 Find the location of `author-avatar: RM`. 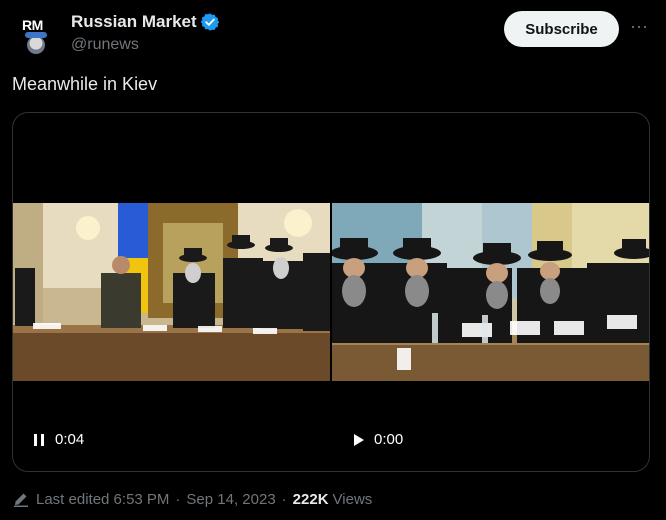

author-avatar: RM is located at coordinates (35, 35).